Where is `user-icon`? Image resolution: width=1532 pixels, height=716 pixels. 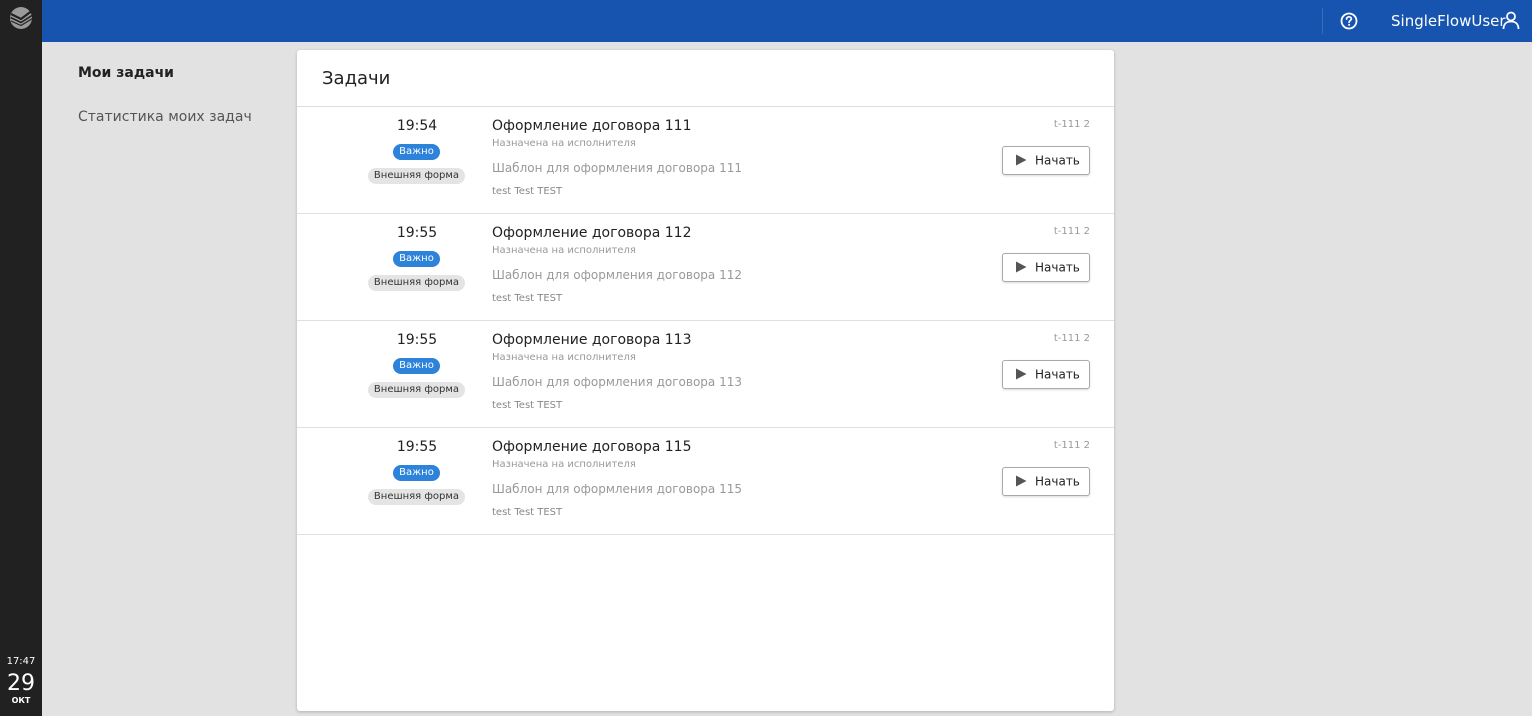 user-icon is located at coordinates (1511, 20).